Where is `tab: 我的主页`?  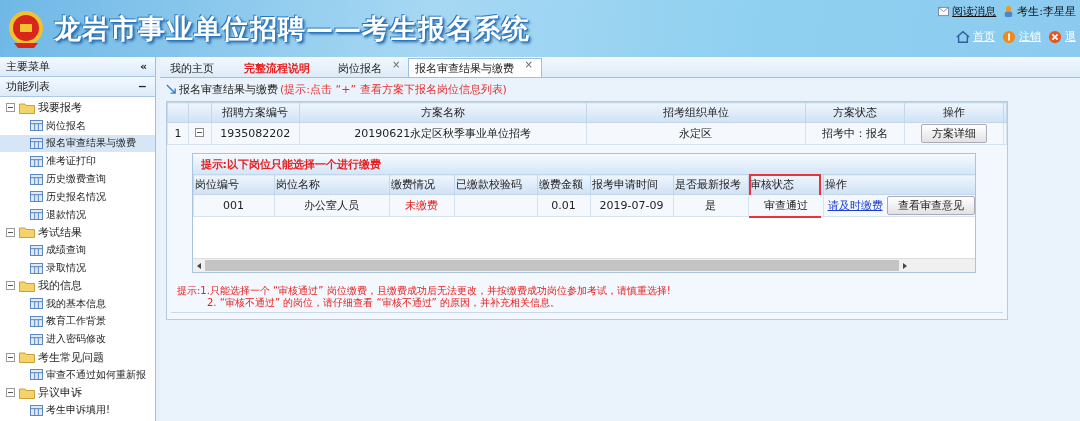 tab: 我的主页 is located at coordinates (200, 68).